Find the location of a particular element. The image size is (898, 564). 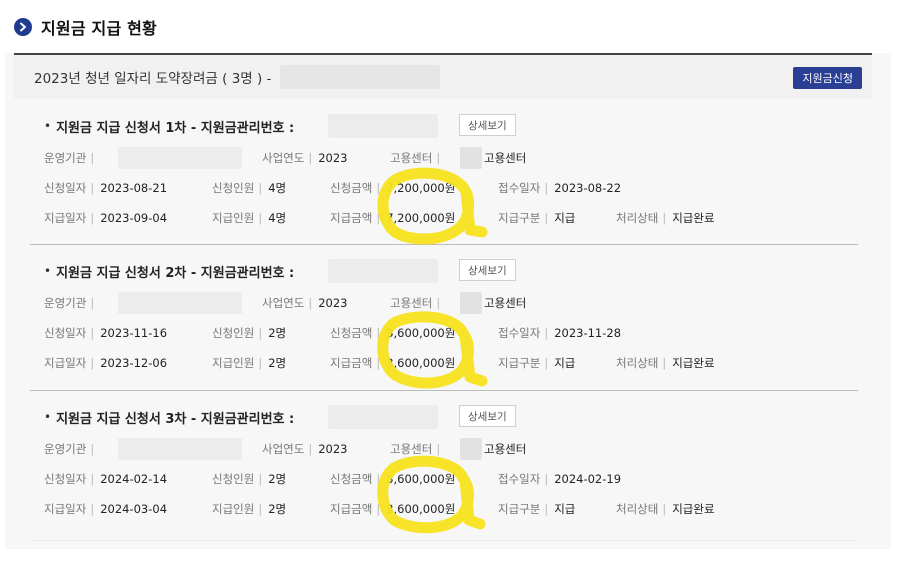

info-cell: 지급금액 | 7,200,000원 is located at coordinates (392, 218).